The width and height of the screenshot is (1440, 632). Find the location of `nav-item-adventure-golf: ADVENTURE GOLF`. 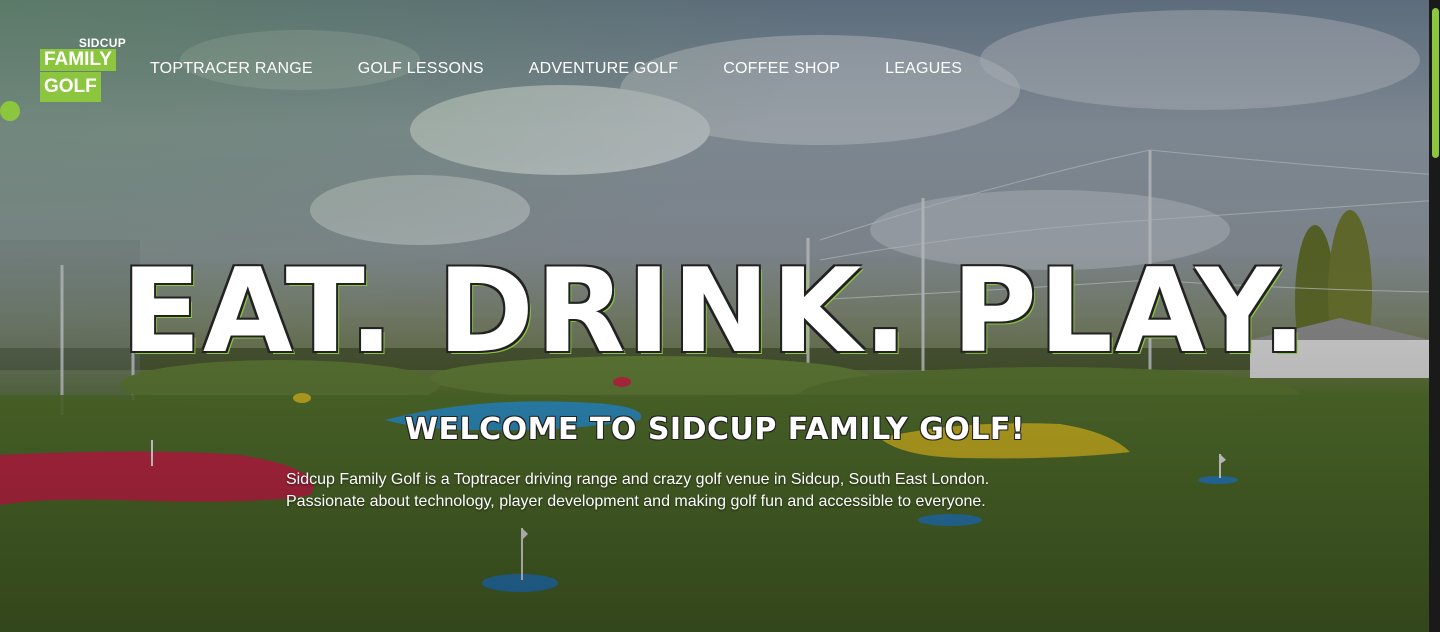

nav-item-adventure-golf: ADVENTURE GOLF is located at coordinates (604, 69).